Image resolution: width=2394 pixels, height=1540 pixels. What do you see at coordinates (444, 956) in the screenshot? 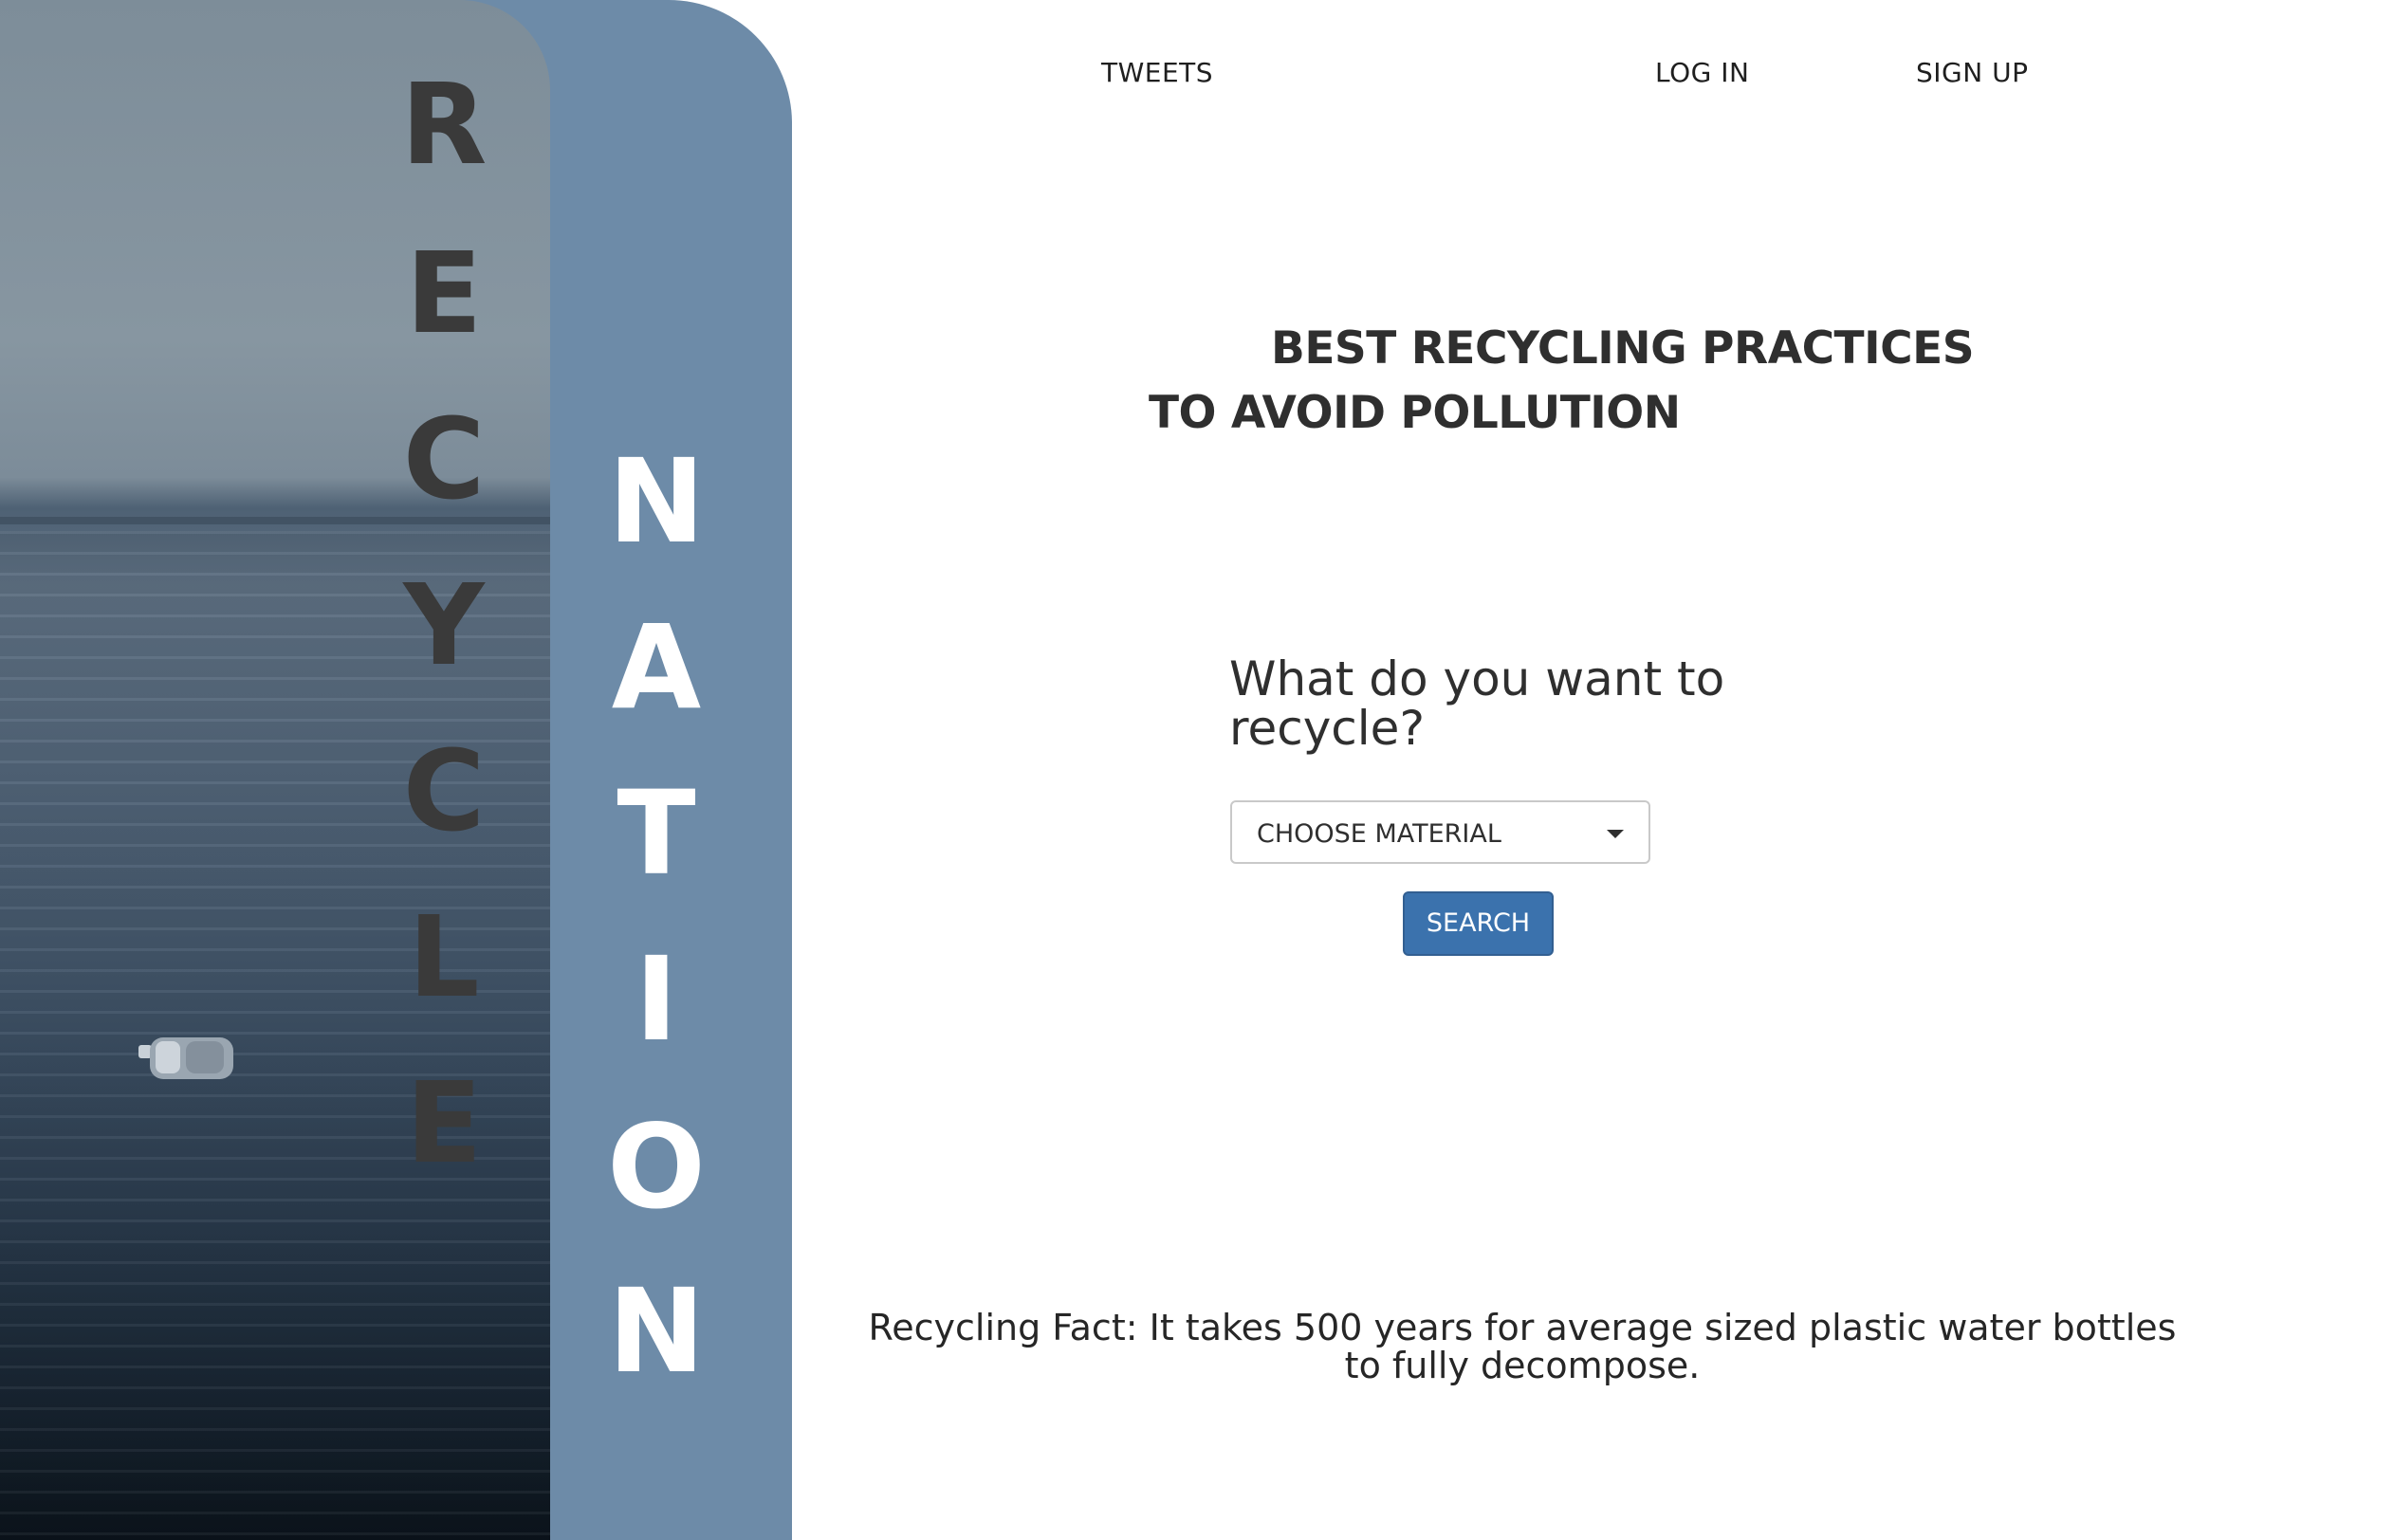
I see `hero-letter-l: L` at bounding box center [444, 956].